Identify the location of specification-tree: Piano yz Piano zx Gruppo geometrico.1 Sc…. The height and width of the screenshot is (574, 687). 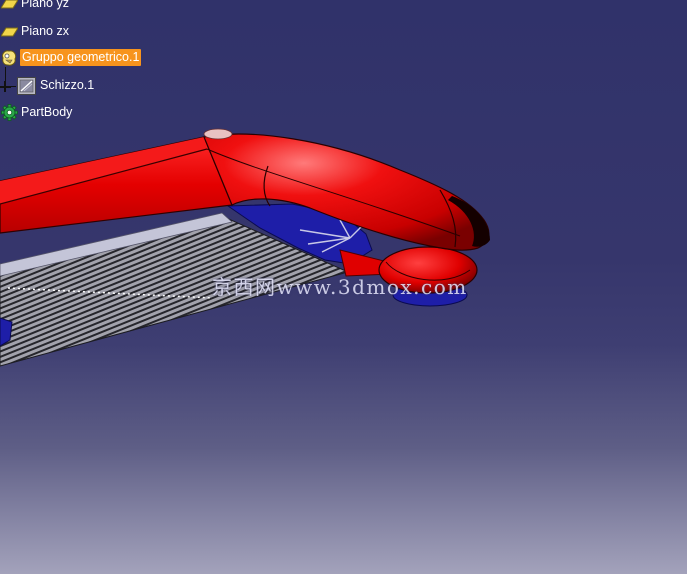
(100, 62).